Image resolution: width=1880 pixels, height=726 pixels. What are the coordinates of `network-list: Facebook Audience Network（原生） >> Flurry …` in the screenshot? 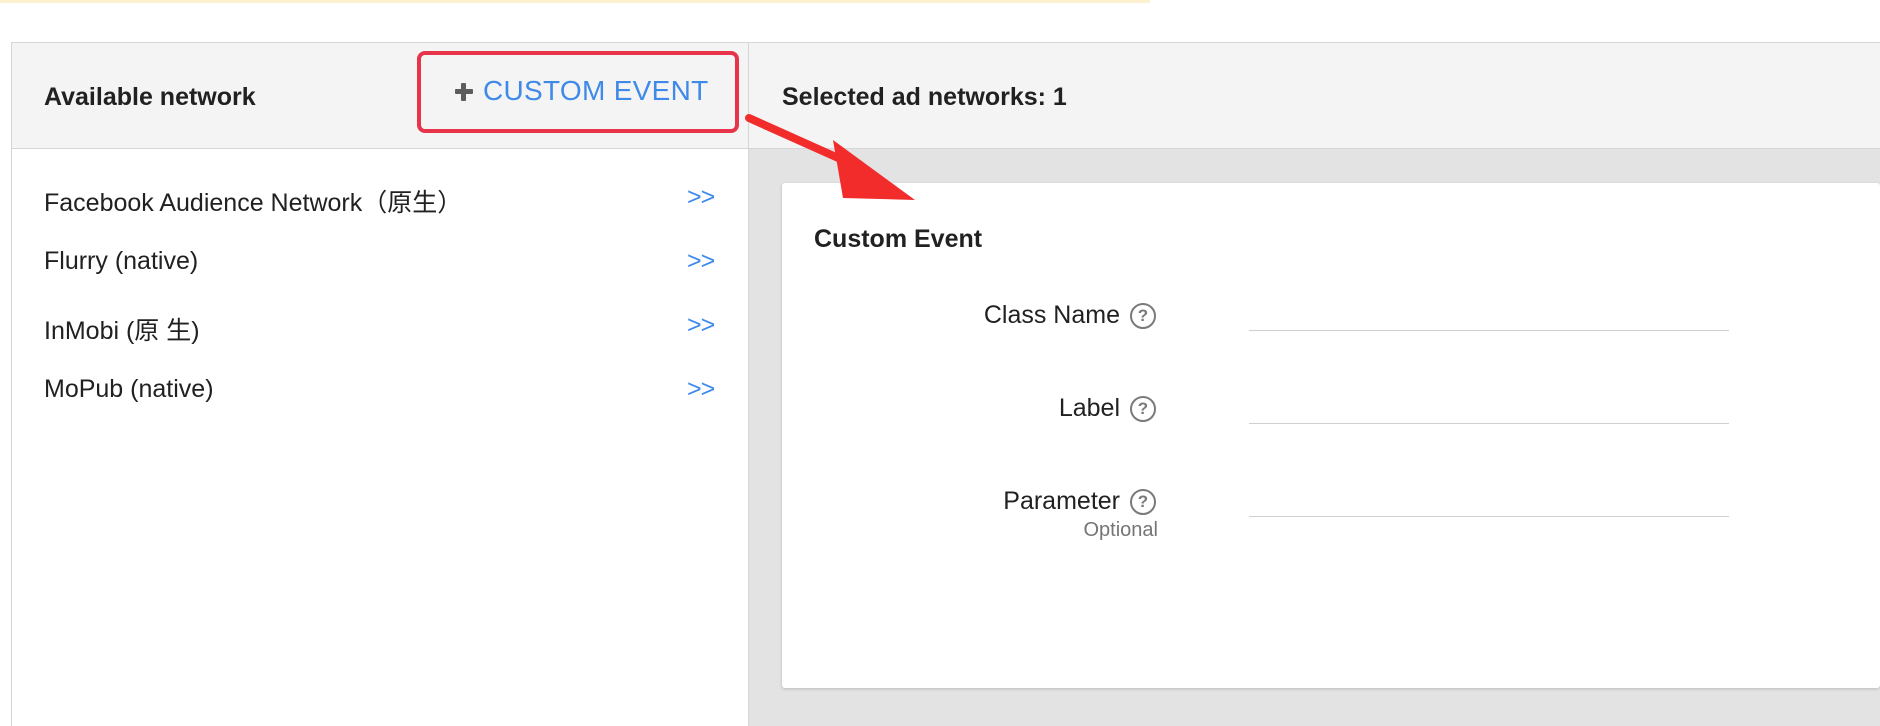 It's located at (380, 299).